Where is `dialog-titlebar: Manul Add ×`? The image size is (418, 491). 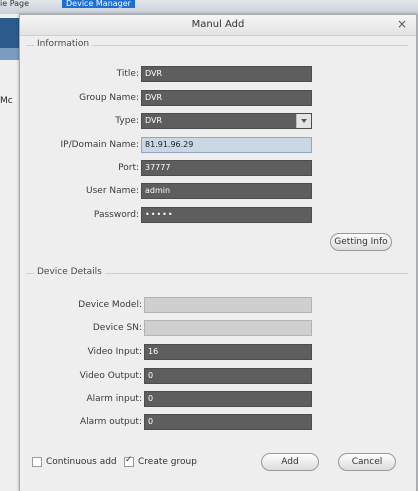 dialog-titlebar: Manul Add × is located at coordinates (218, 25).